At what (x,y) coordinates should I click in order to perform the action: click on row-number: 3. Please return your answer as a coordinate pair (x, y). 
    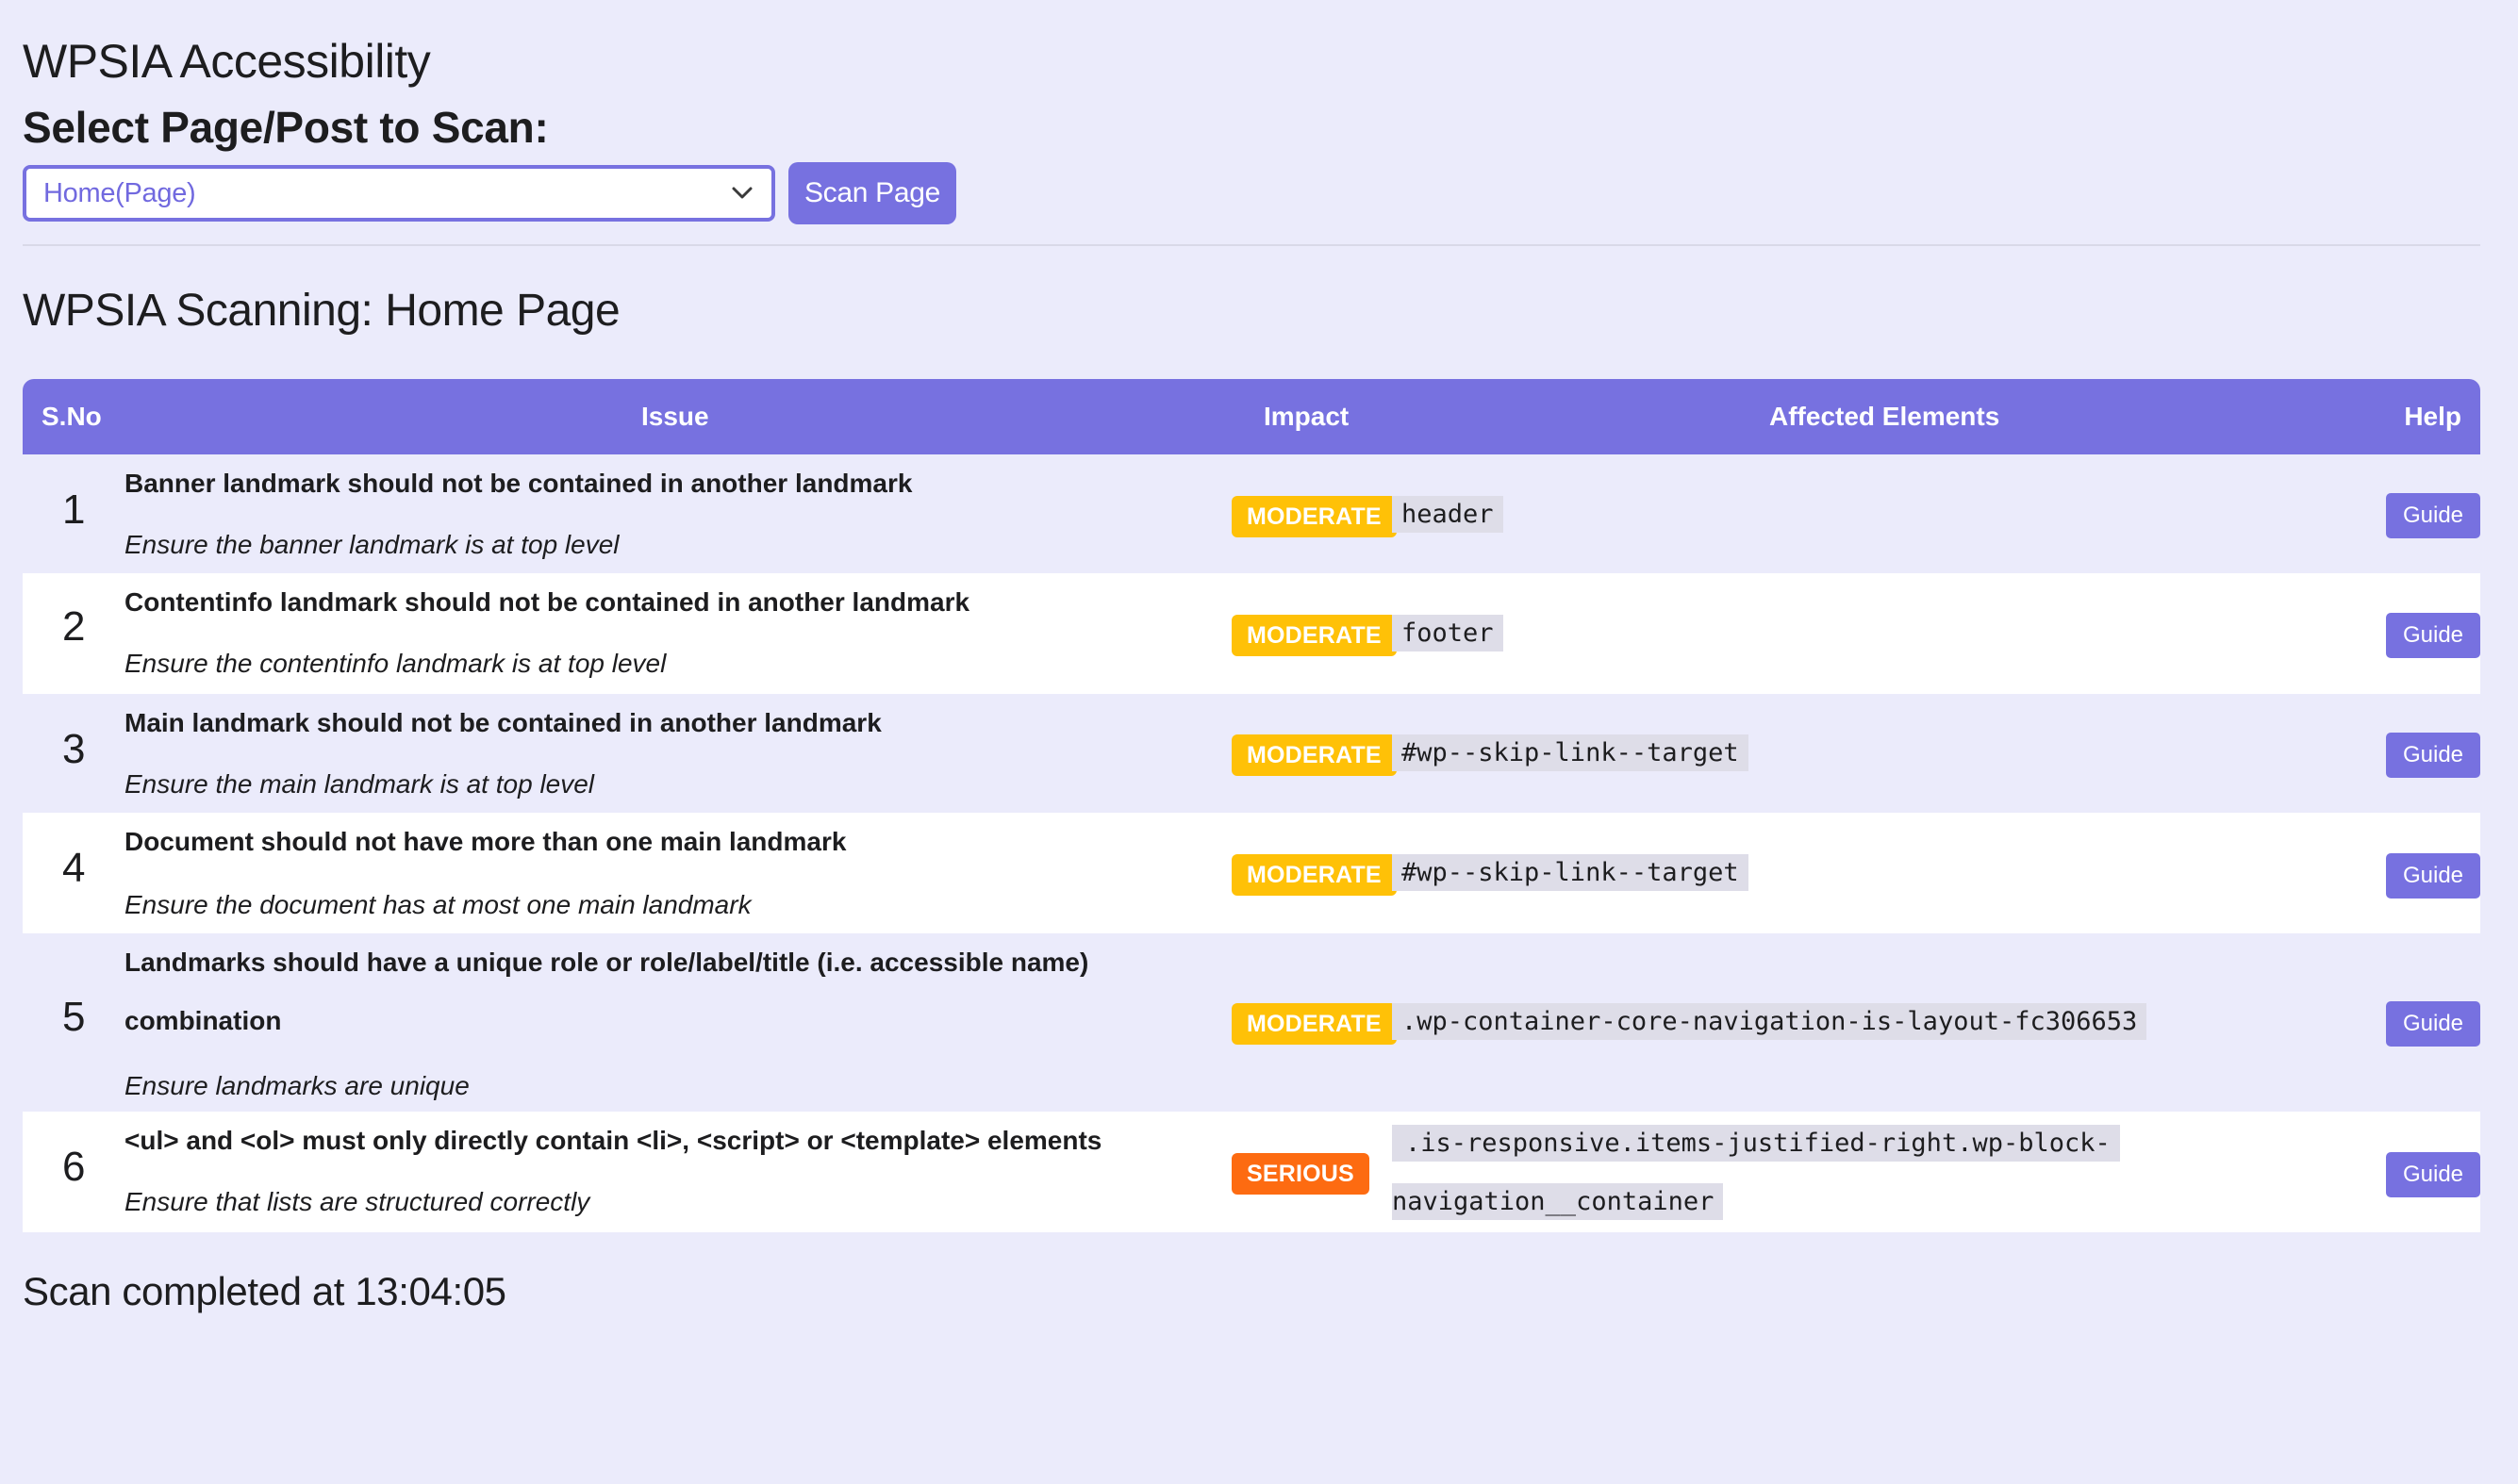
    Looking at the image, I should click on (74, 749).